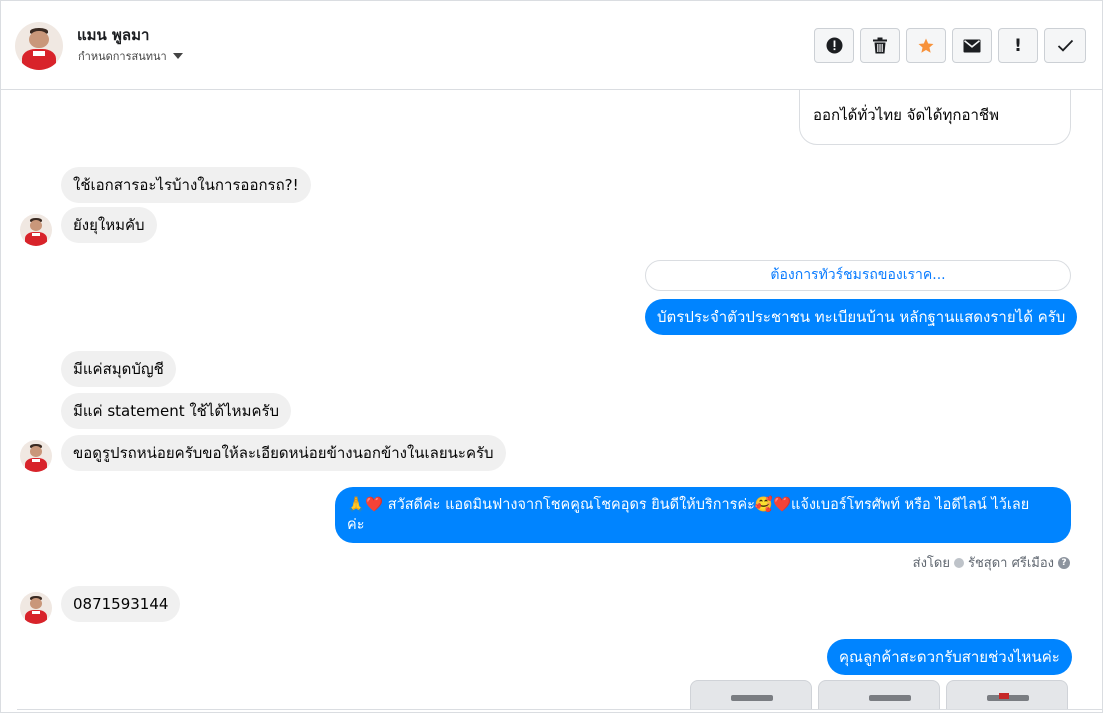 The height and width of the screenshot is (713, 1103). Describe the element at coordinates (551, 45) in the screenshot. I see `conversation-header: แมน พูลมา กำหนดการสนทนา !` at that location.